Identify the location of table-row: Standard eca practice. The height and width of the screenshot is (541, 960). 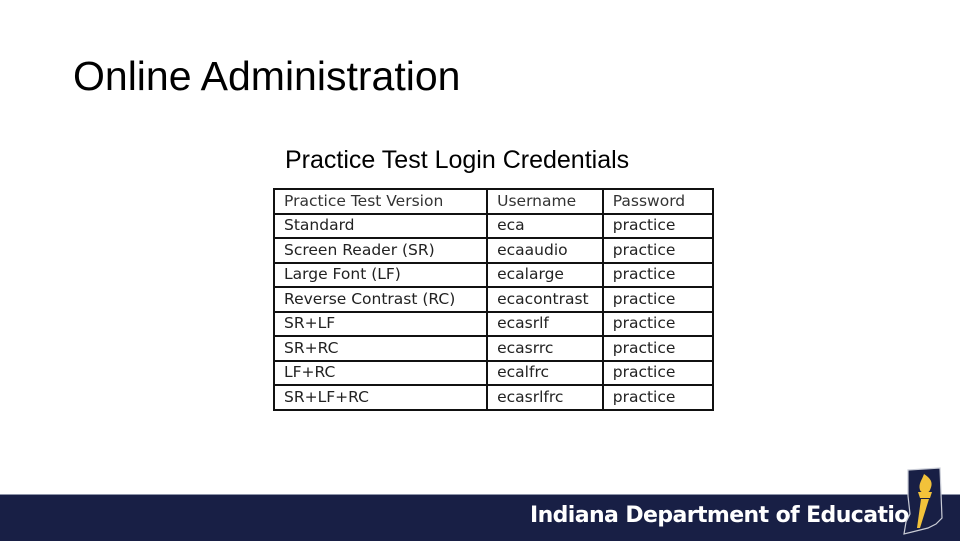
(493, 225).